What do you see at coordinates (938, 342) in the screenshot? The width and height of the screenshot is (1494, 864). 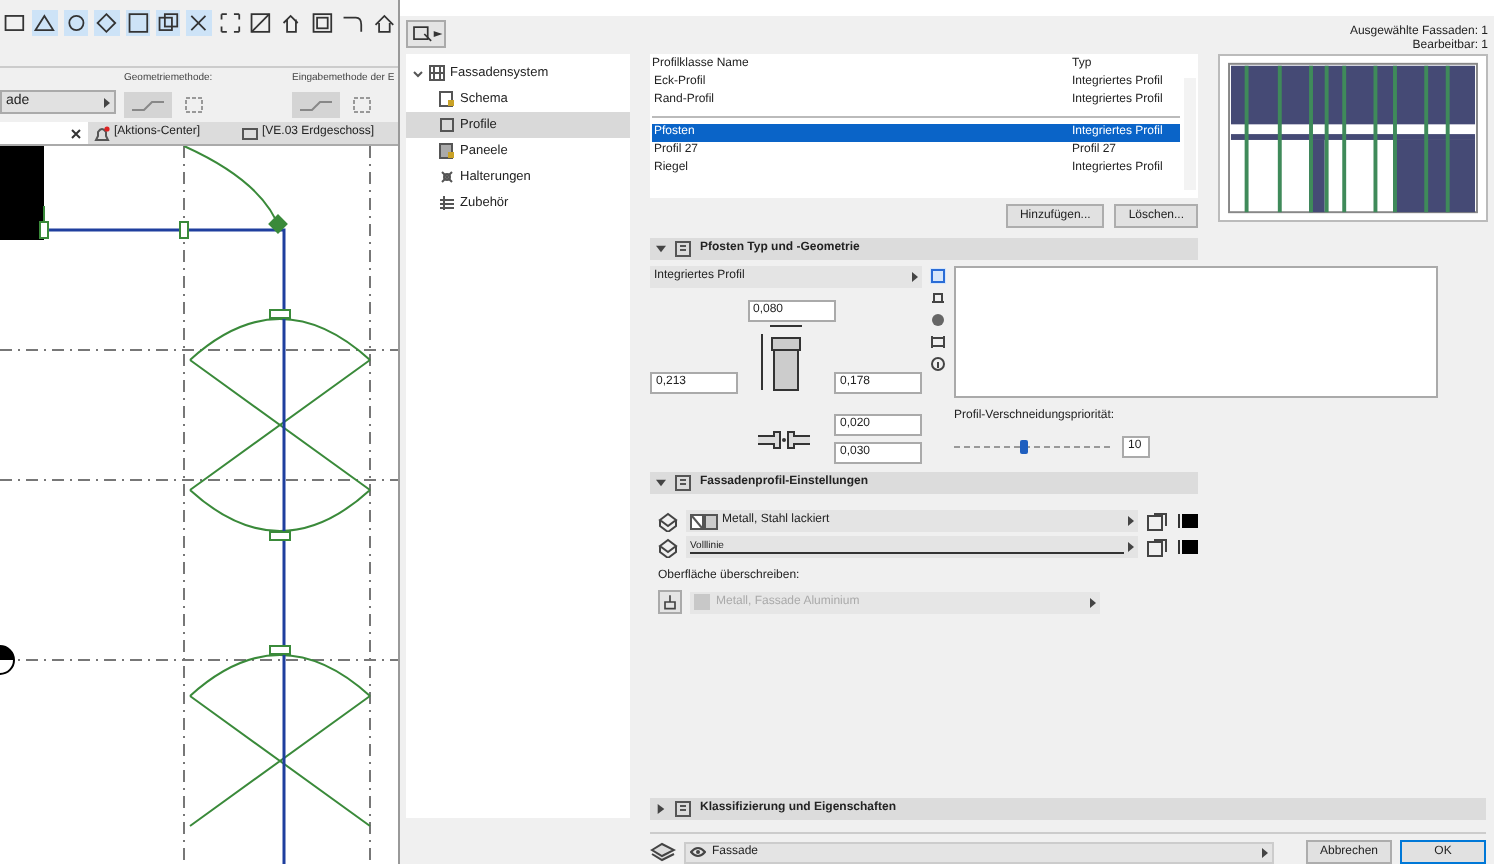 I see `frame-view-icon` at bounding box center [938, 342].